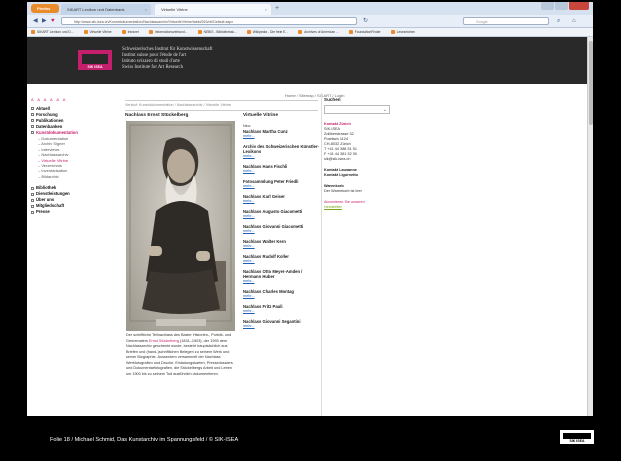  I want to click on home-icon: ♥, so click(53, 21).